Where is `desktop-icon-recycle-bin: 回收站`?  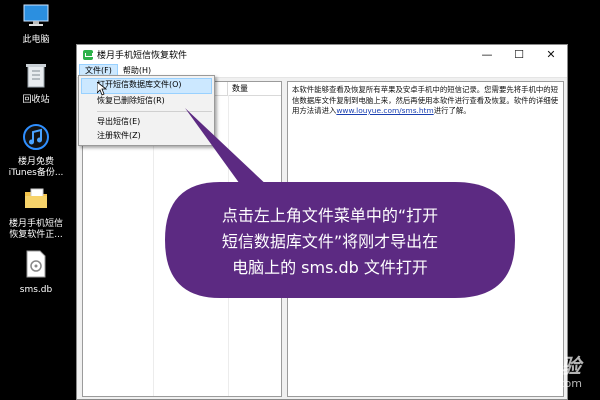
desktop-icon-recycle-bin: 回收站 is located at coordinates (36, 84).